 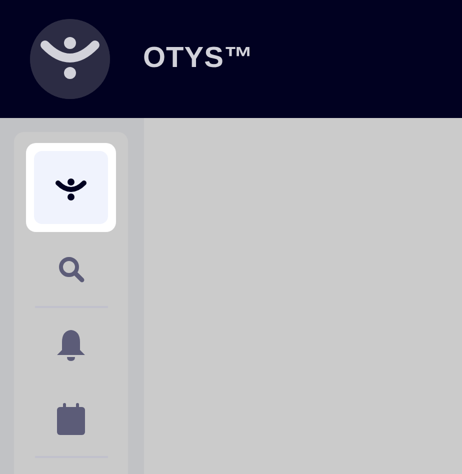 I want to click on bell-icon, so click(x=71, y=345).